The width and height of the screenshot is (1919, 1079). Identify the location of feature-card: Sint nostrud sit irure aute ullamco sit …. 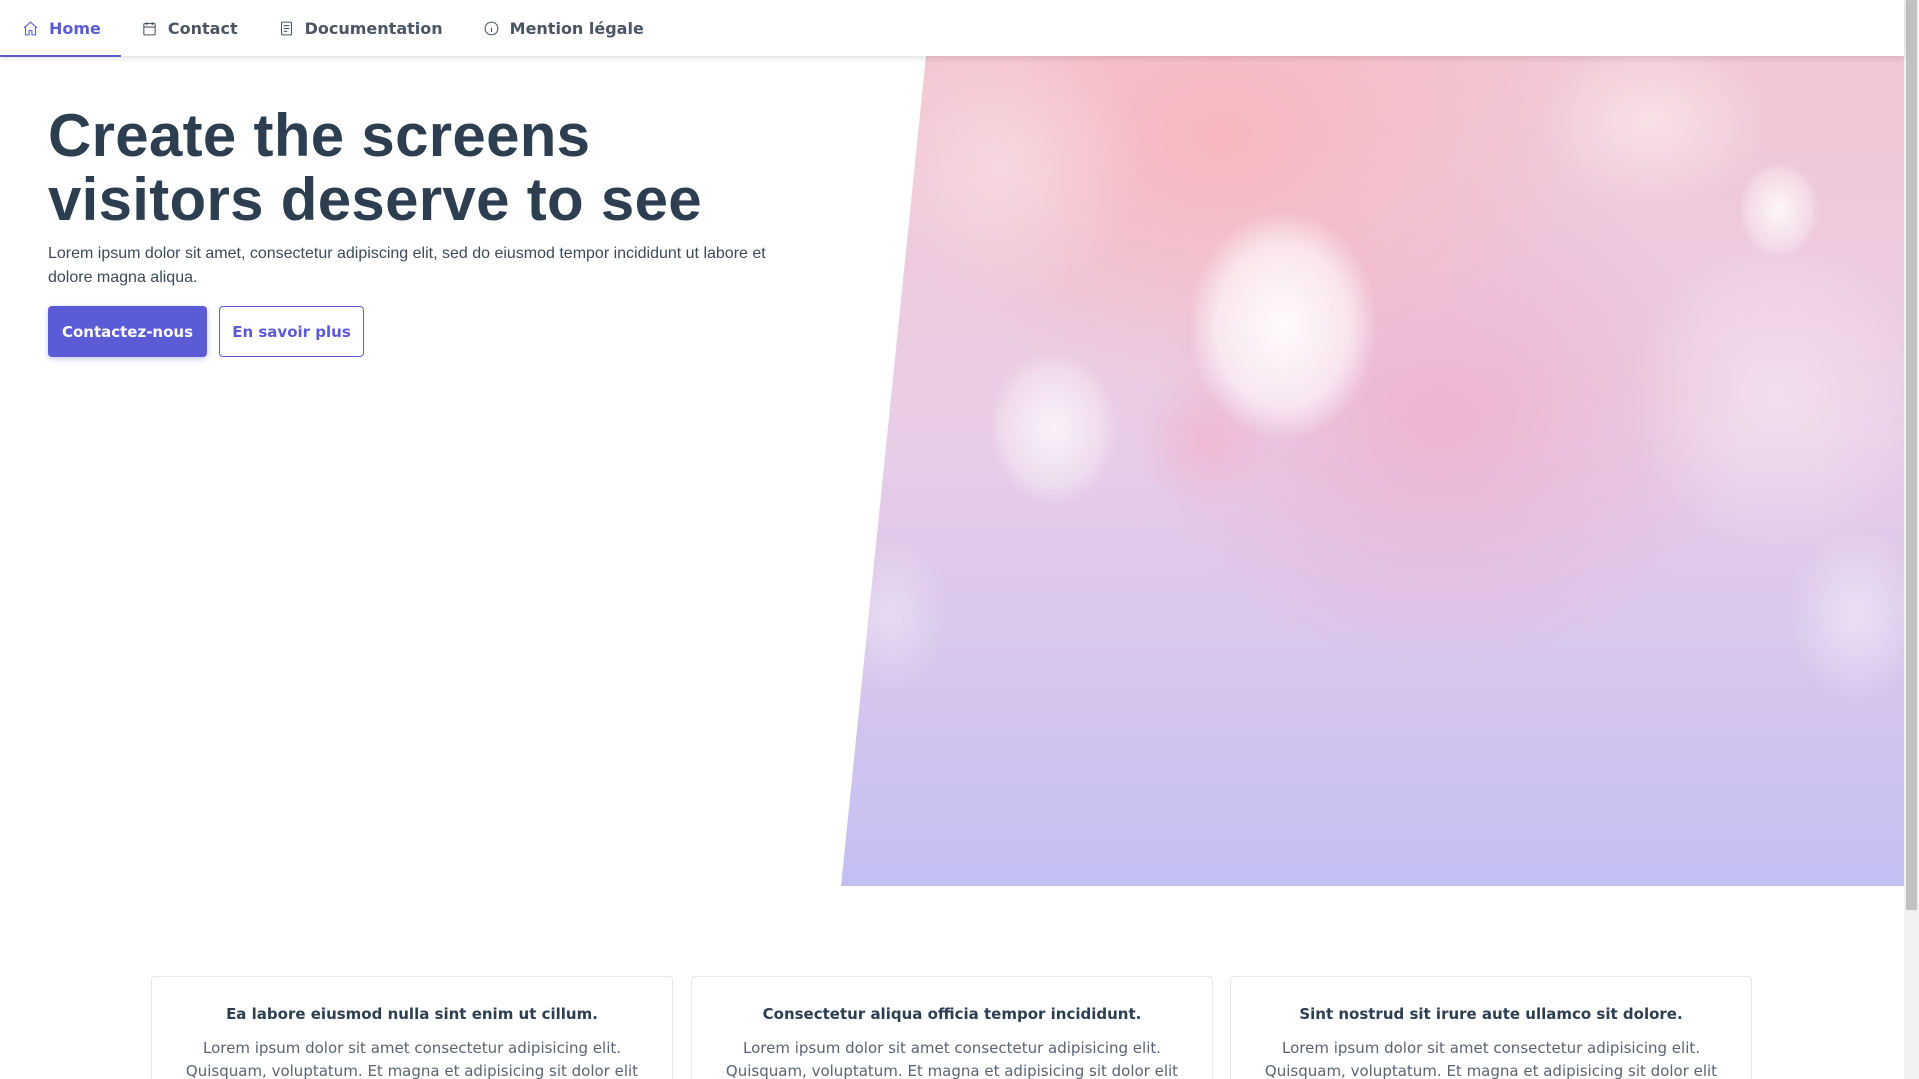
(1491, 1027).